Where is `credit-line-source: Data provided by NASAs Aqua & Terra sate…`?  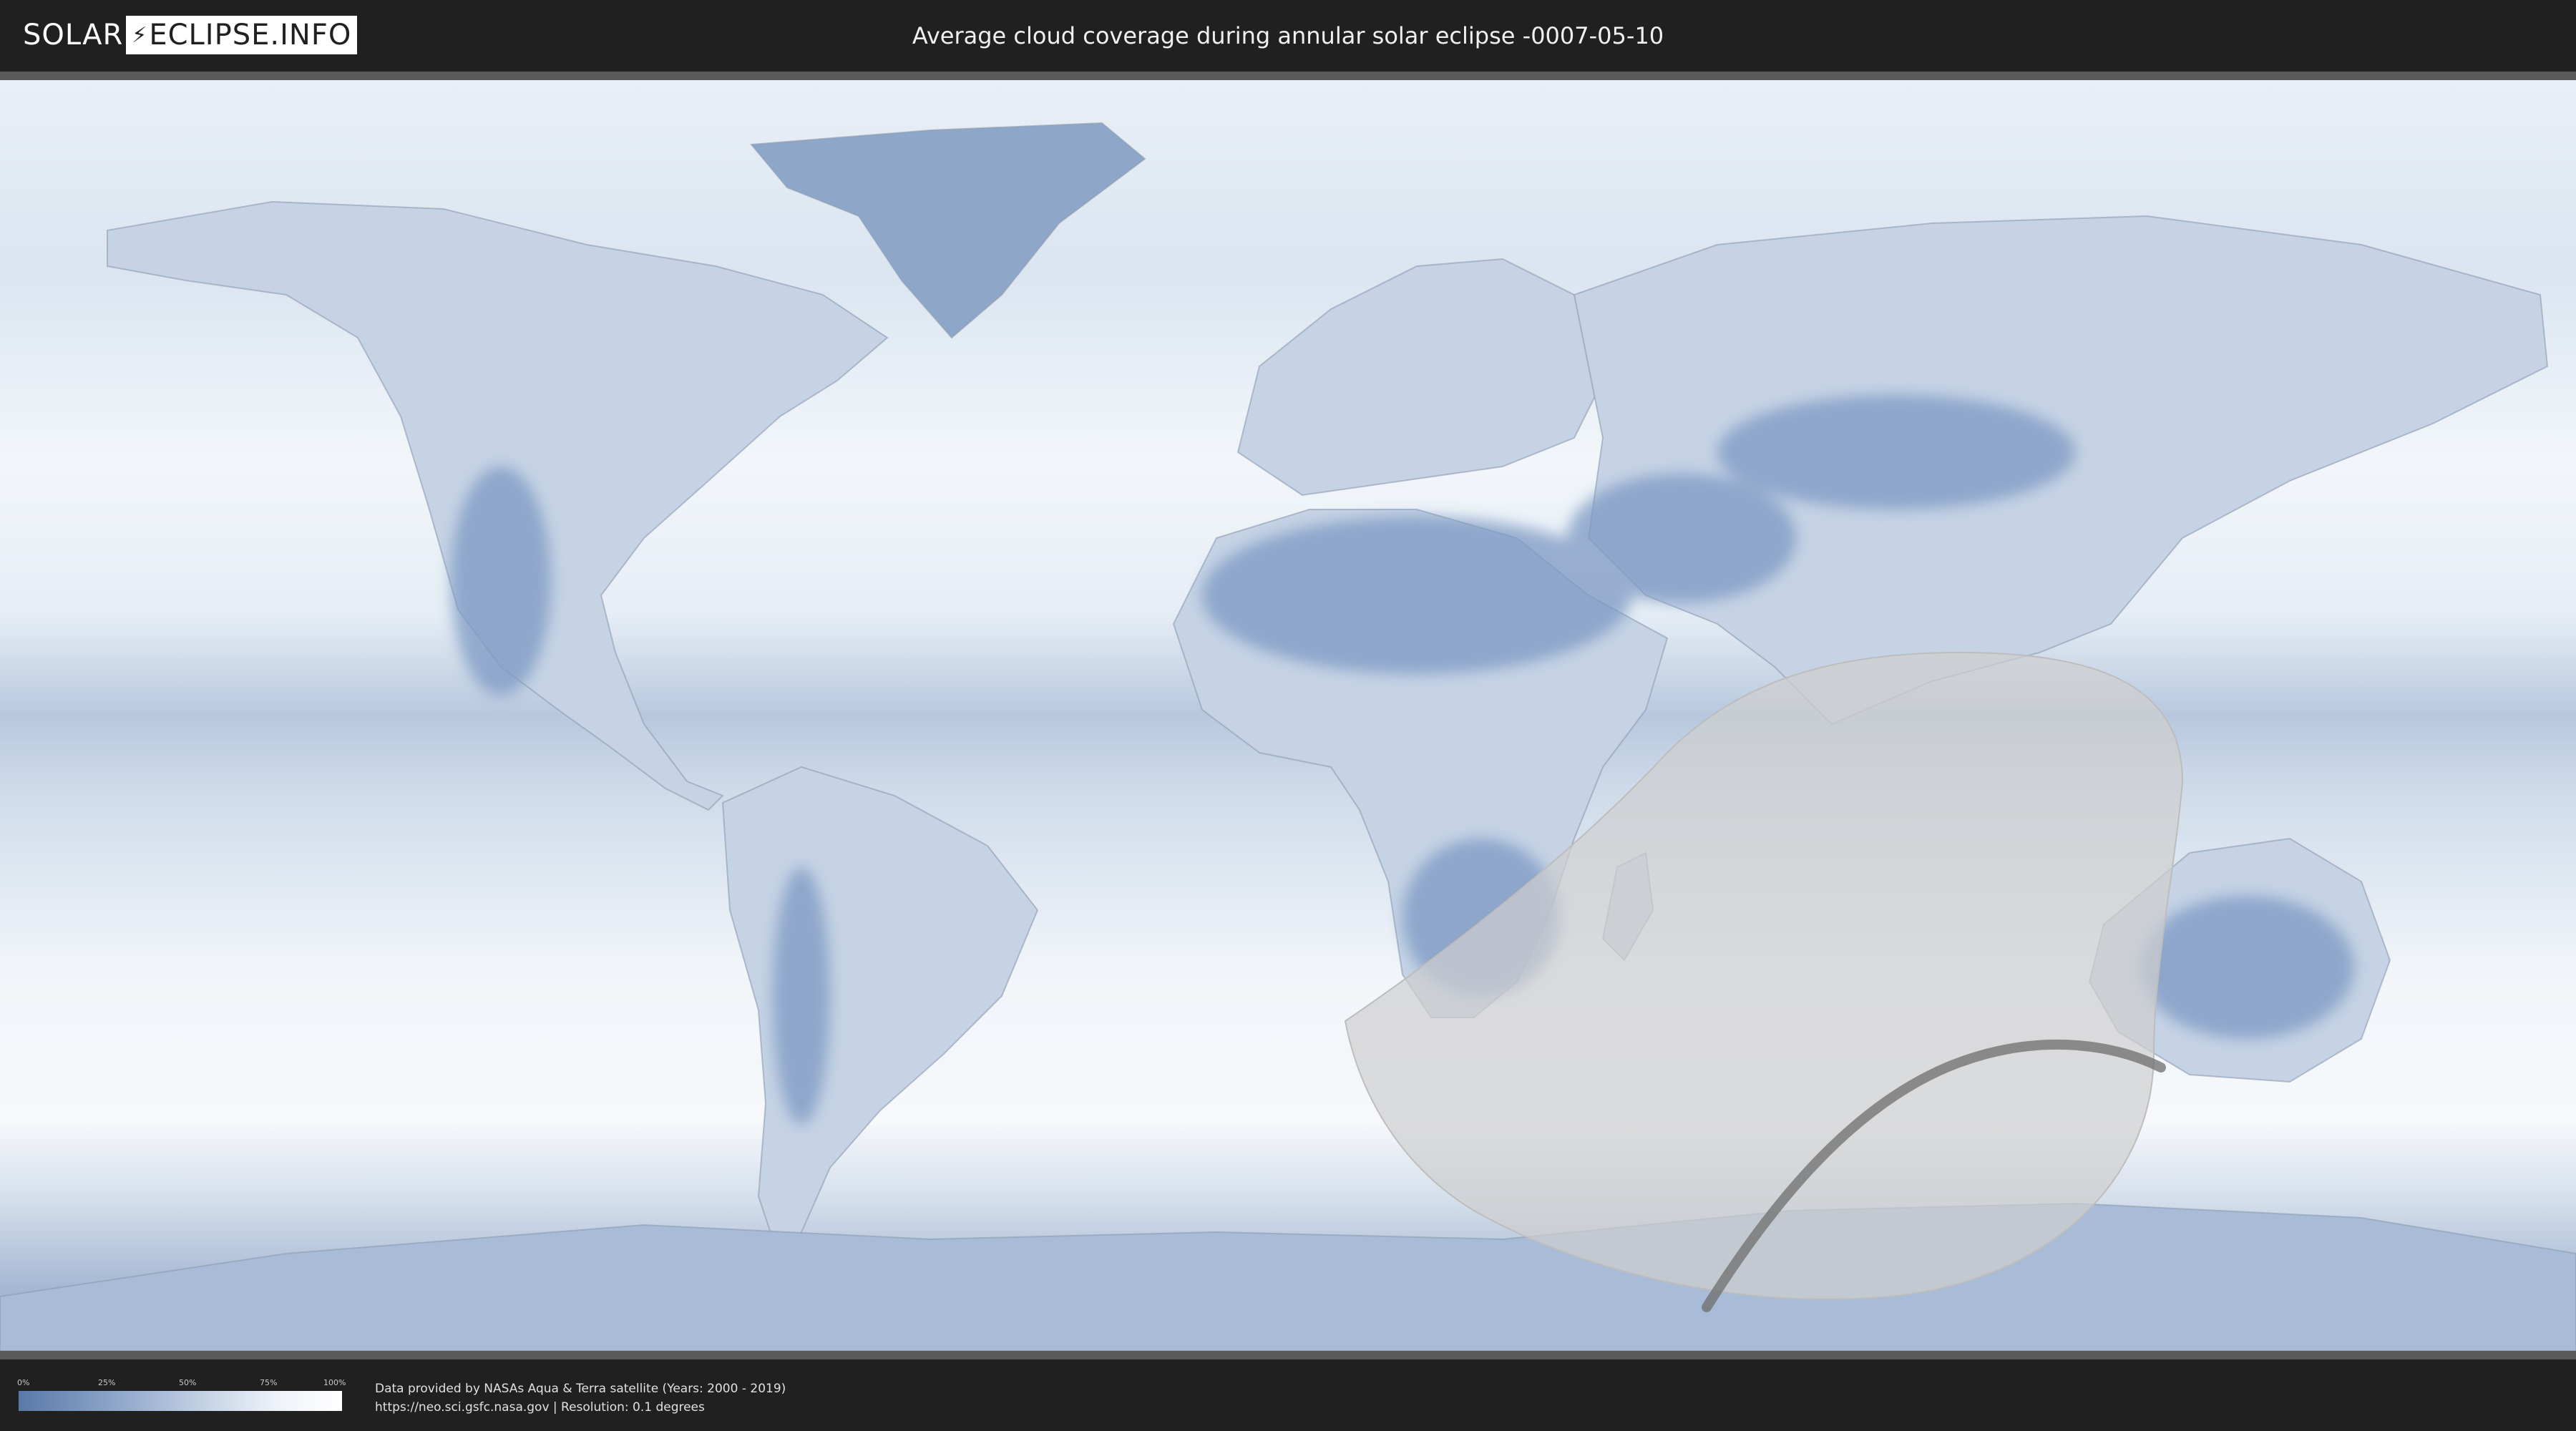
credit-line-source: Data provided by NASAs Aqua & Terra sate… is located at coordinates (580, 1389).